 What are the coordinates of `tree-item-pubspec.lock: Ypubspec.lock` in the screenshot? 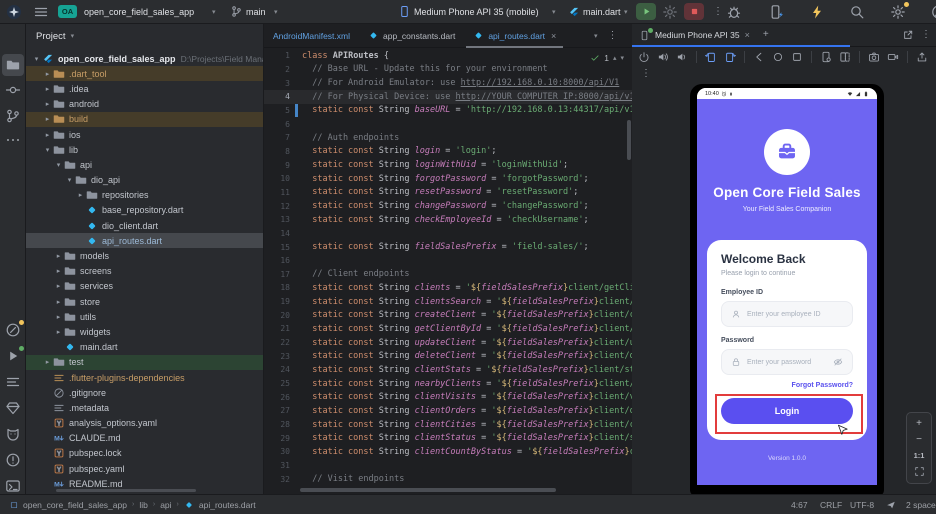 It's located at (144, 453).